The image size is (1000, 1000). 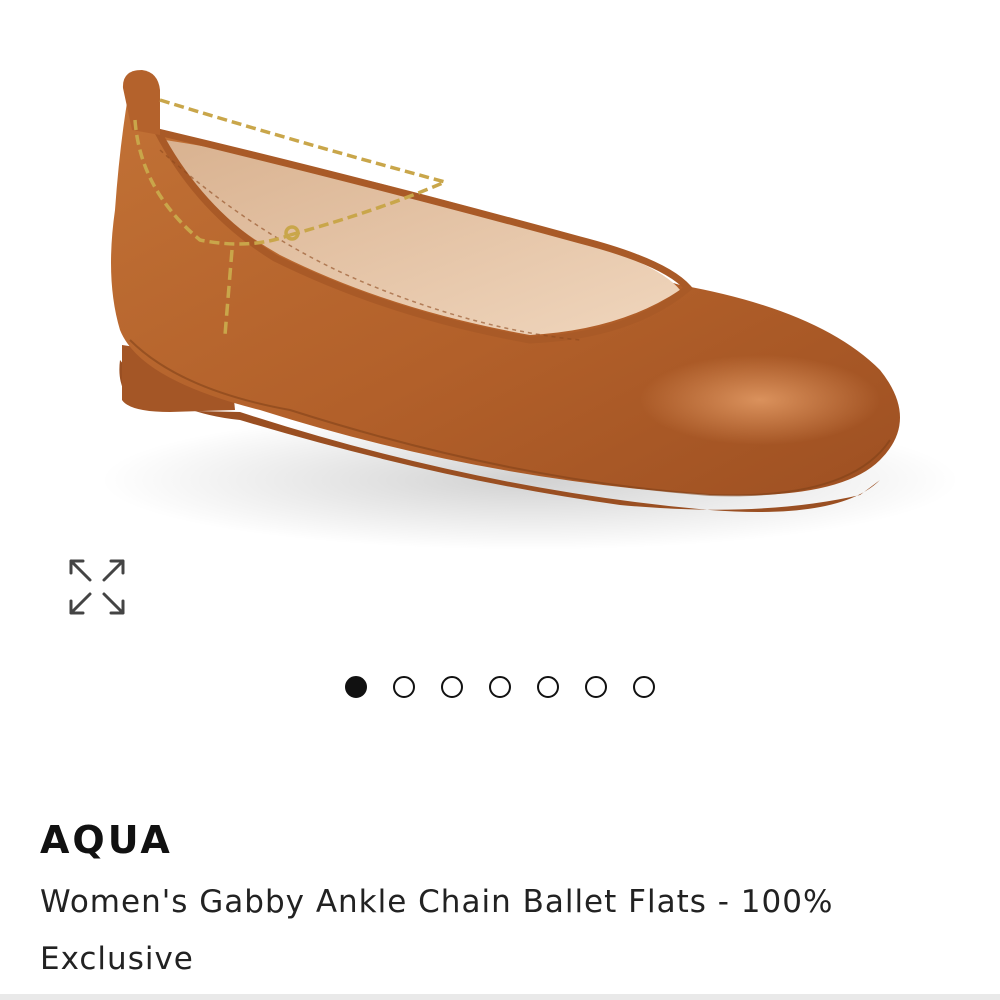 I want to click on carousel-pagination, so click(x=500, y=687).